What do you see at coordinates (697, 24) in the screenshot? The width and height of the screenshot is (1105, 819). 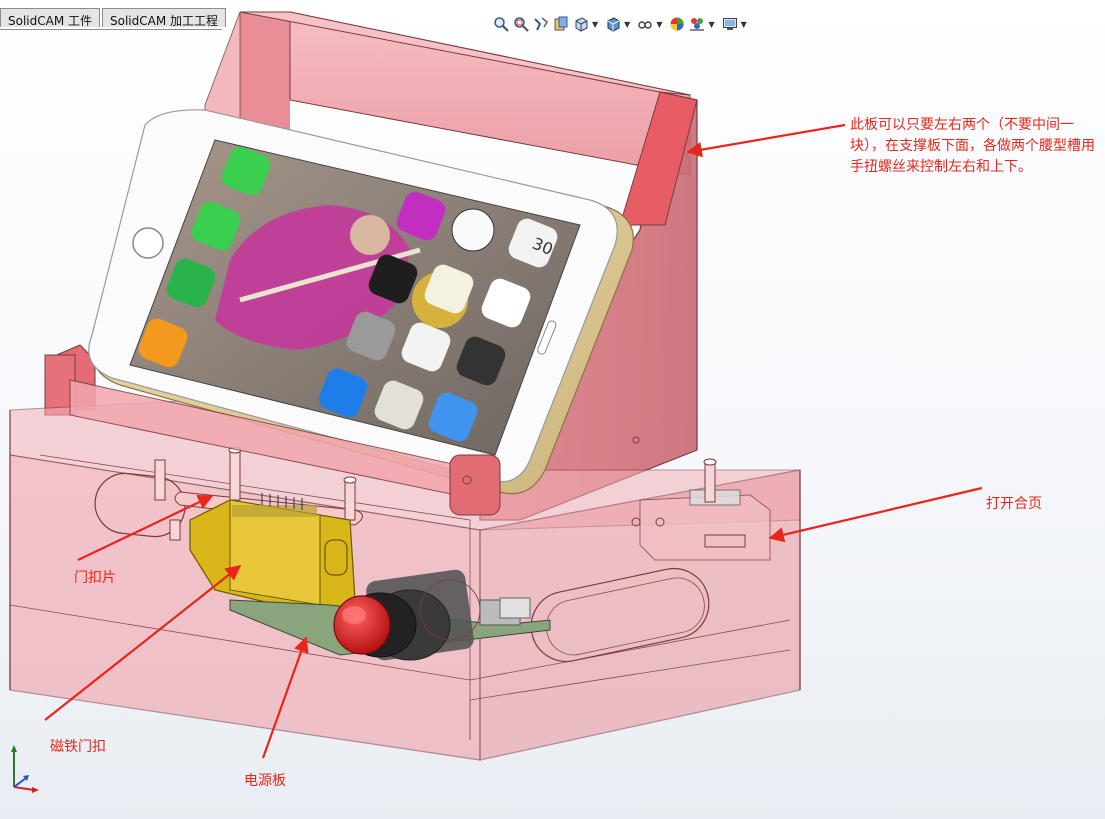 I see `apply-scene-icon` at bounding box center [697, 24].